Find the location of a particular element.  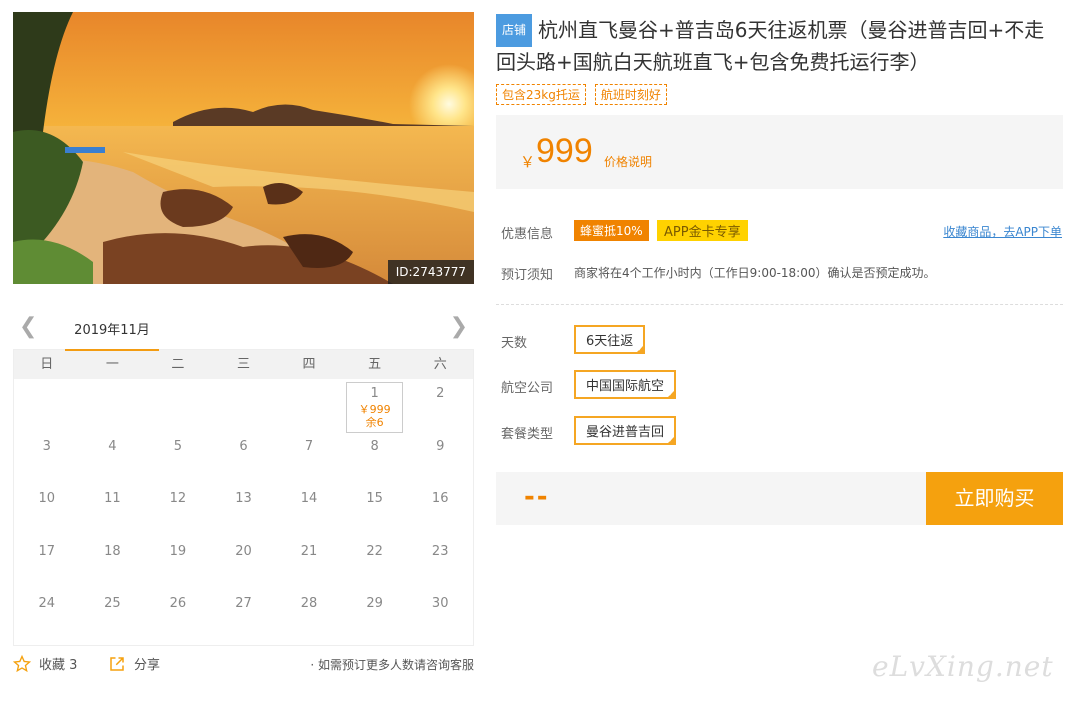

day-number: 28 is located at coordinates (309, 604).